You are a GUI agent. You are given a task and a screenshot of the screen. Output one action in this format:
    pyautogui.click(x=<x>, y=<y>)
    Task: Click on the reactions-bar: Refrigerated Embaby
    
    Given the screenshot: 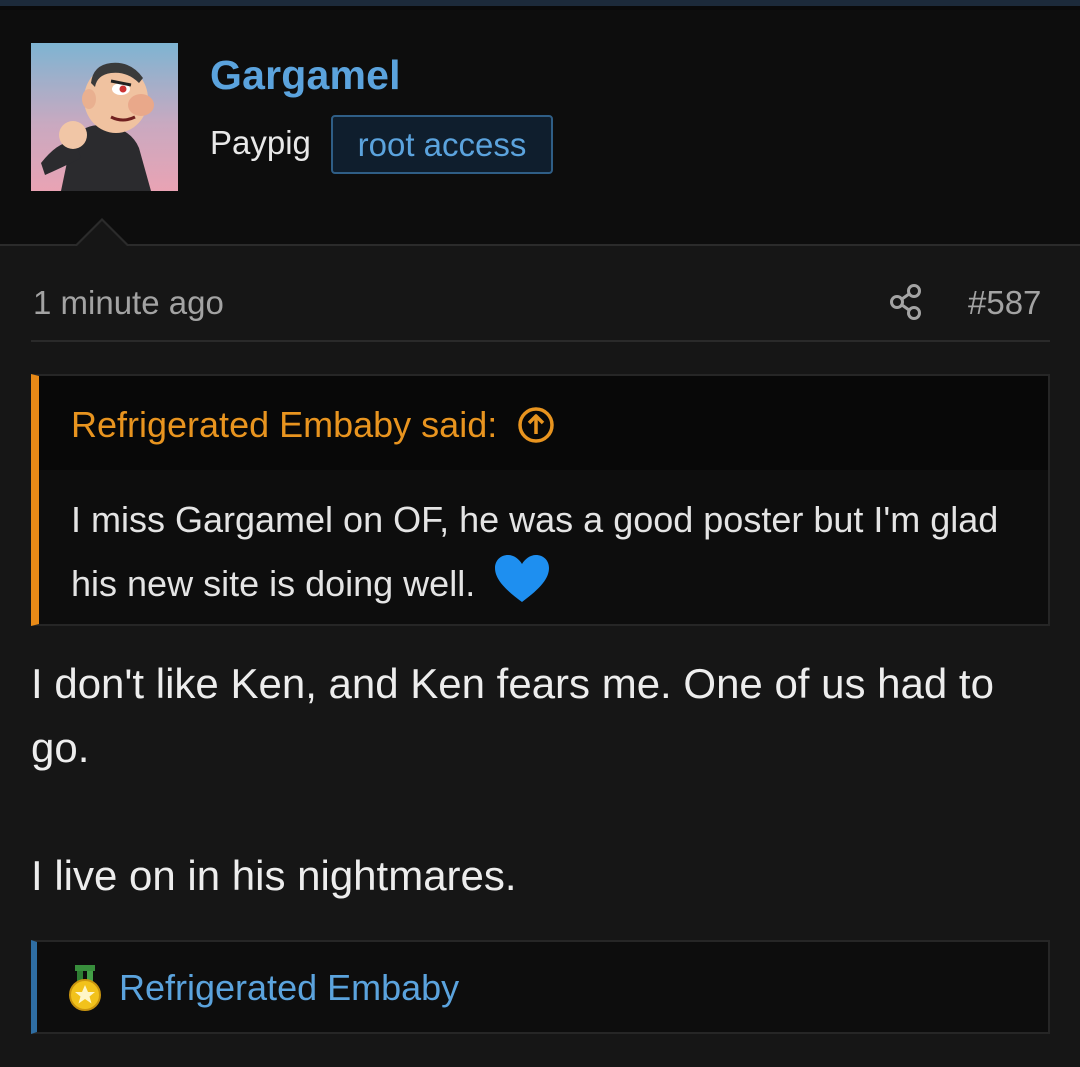 What is the action you would take?
    pyautogui.click(x=540, y=987)
    